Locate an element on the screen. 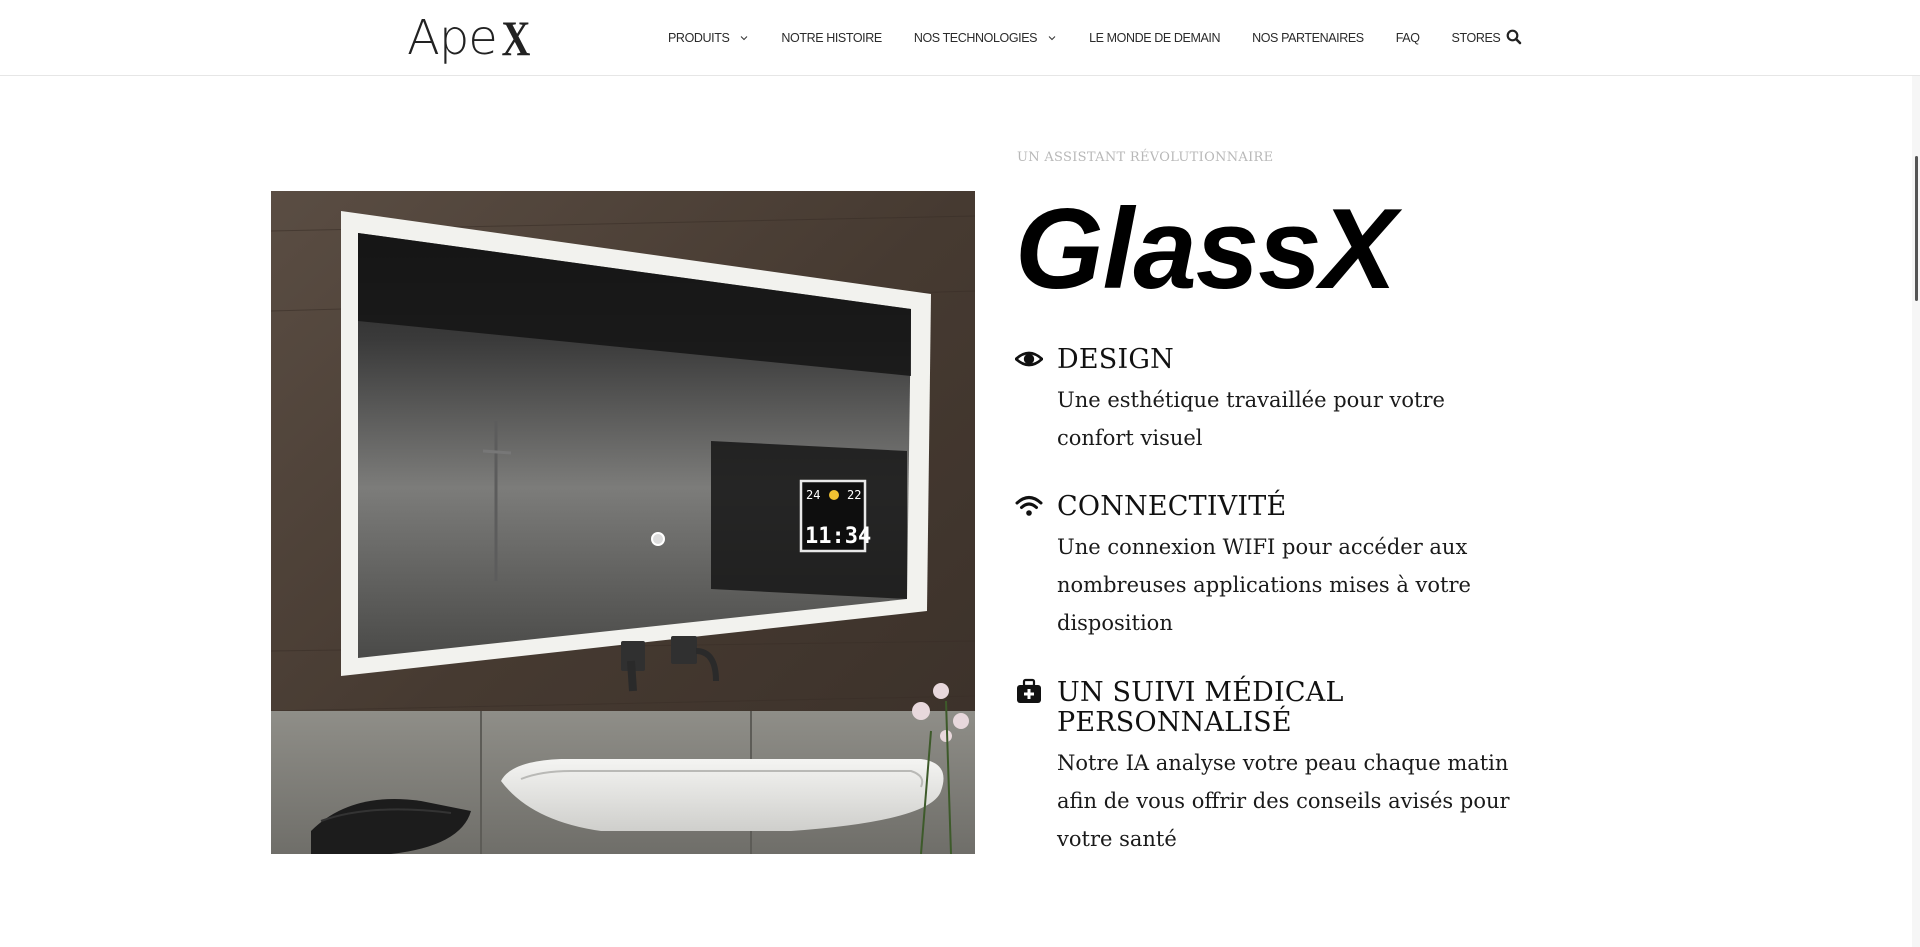  feature-title: DESIGN is located at coordinates (1115, 359).